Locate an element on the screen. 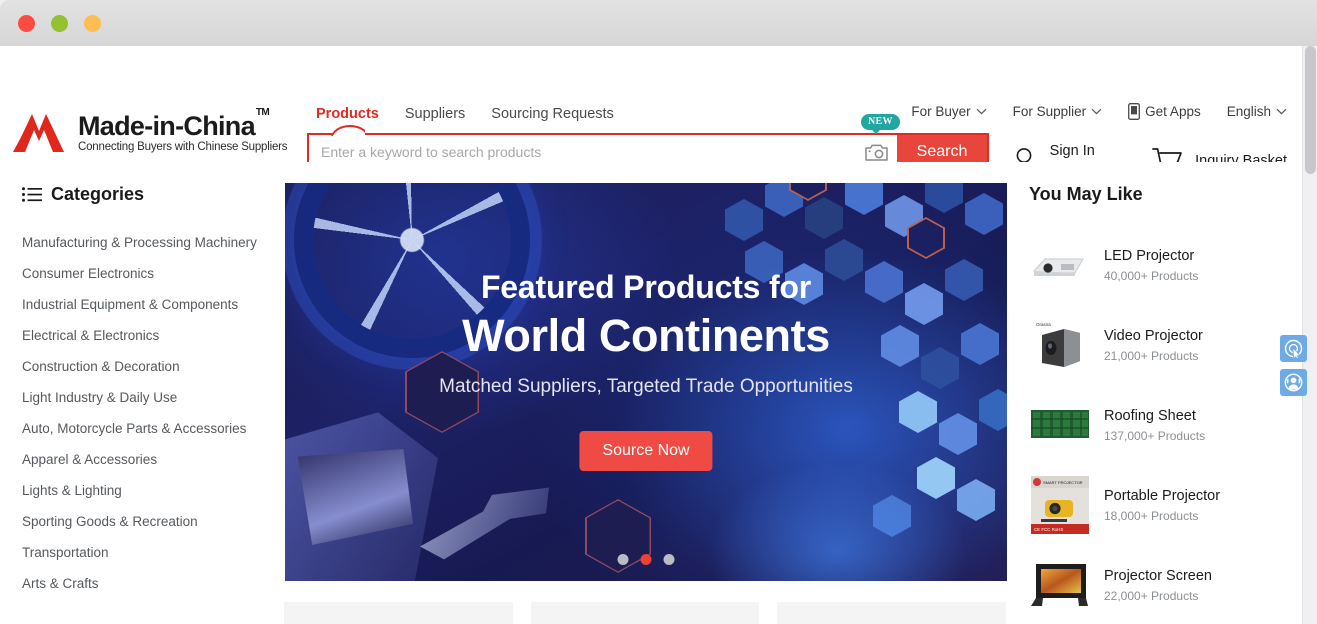 The image size is (1317, 624). led-projector-icon is located at coordinates (1058, 267).